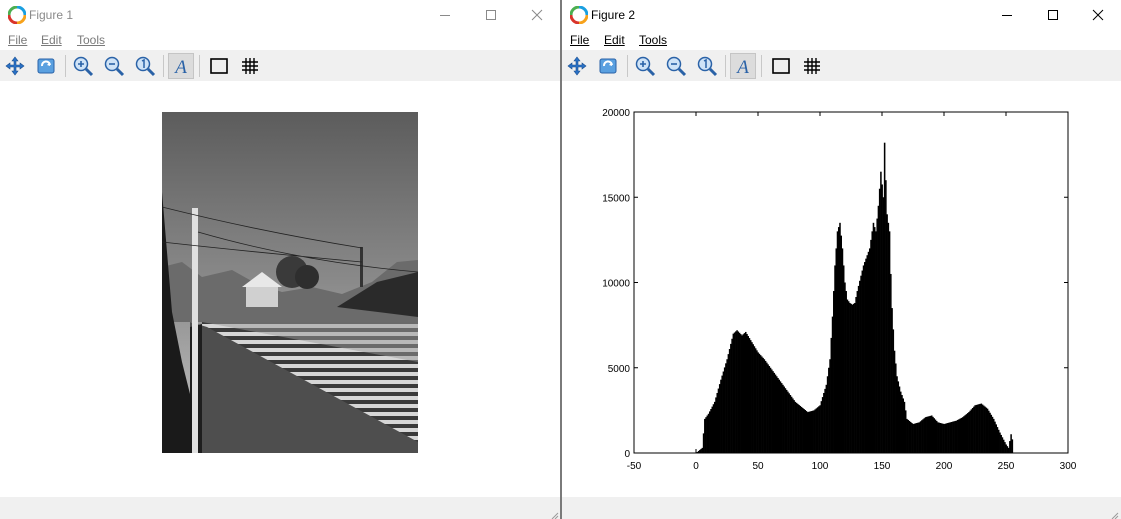 The width and height of the screenshot is (1121, 519). Describe the element at coordinates (820, 466) in the screenshot. I see `x-tick-label: 100` at that location.